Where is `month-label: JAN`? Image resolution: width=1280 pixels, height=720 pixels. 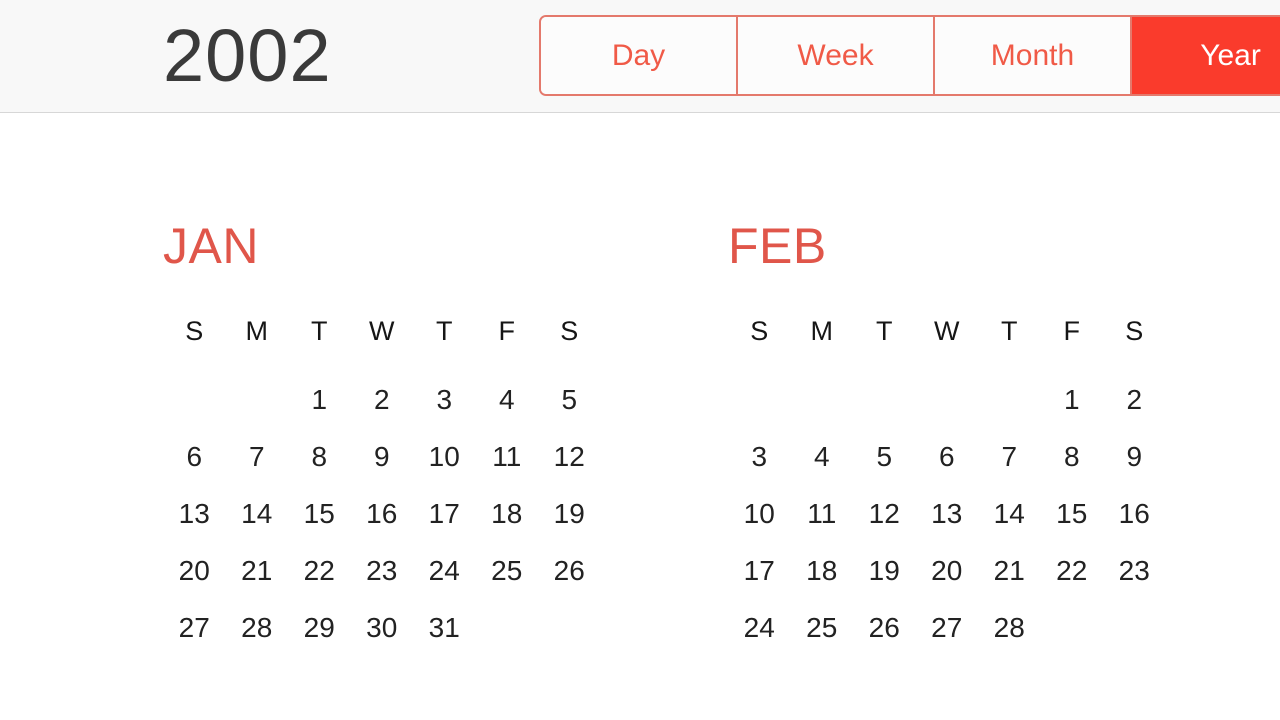
month-label: JAN is located at coordinates (398, 246).